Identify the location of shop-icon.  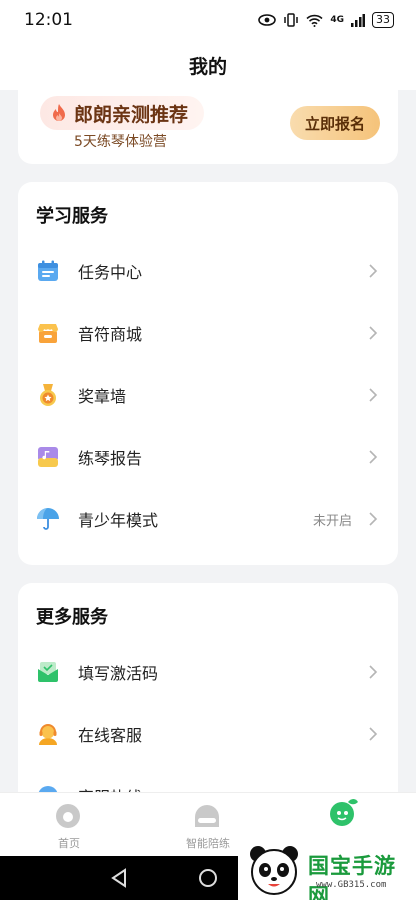
(48, 333).